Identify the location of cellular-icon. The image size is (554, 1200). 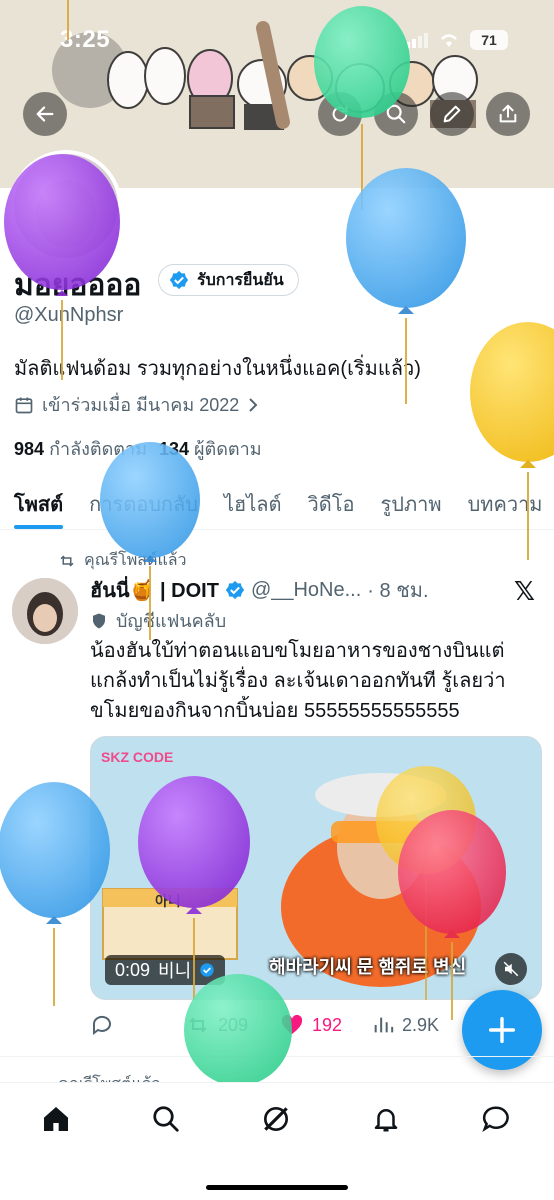
(417, 40).